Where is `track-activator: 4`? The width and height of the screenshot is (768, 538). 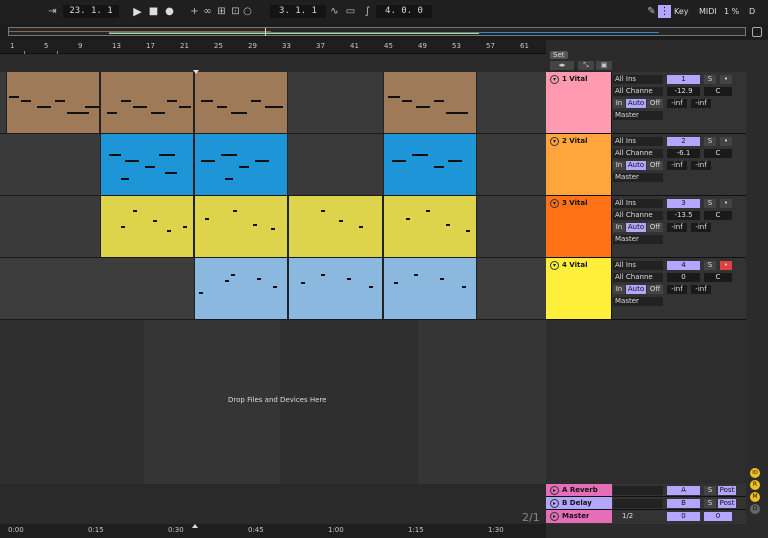
track-activator: 4 is located at coordinates (683, 265).